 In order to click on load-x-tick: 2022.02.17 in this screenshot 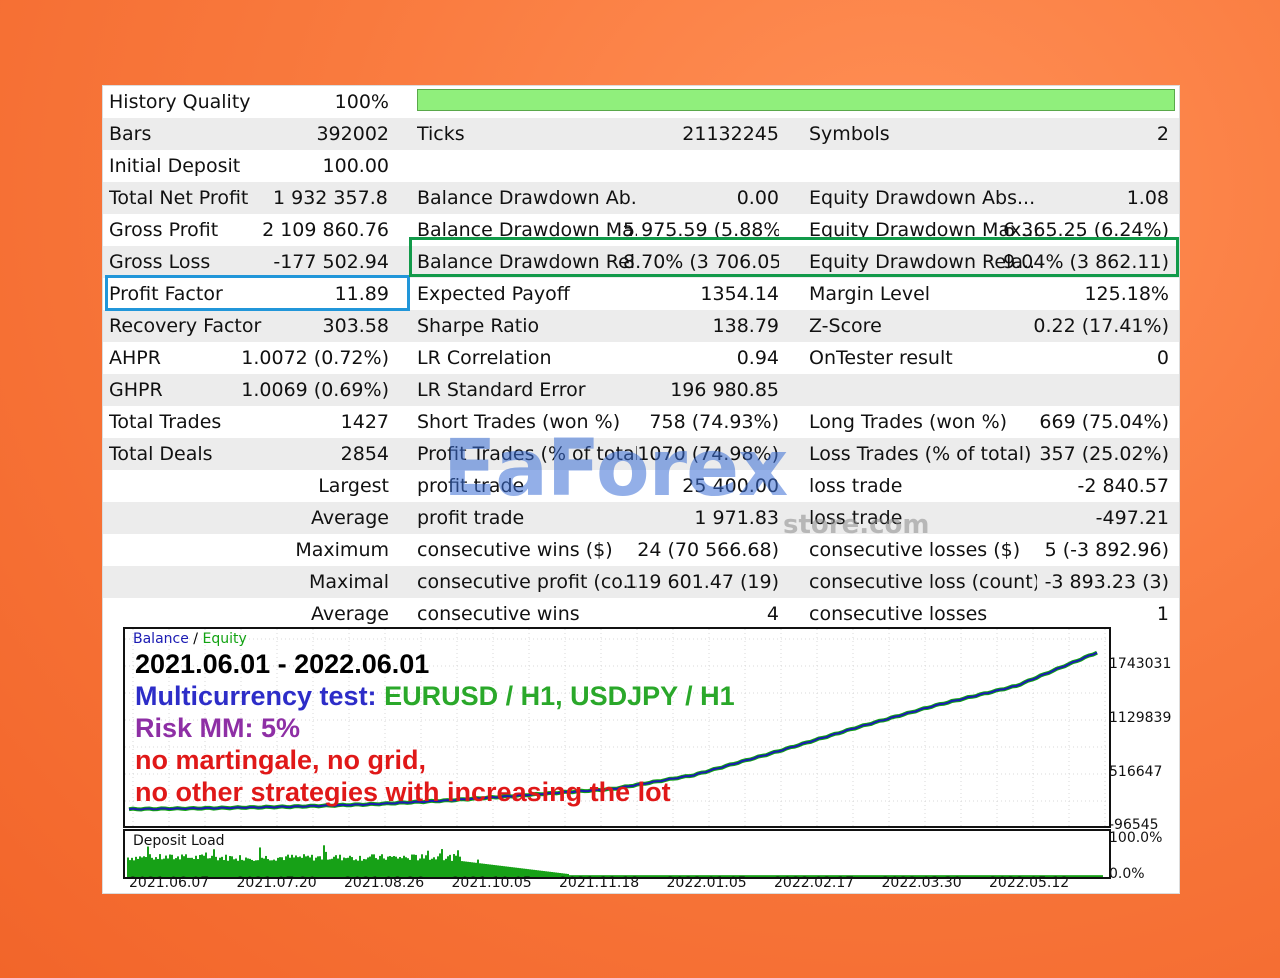, I will do `click(814, 883)`.